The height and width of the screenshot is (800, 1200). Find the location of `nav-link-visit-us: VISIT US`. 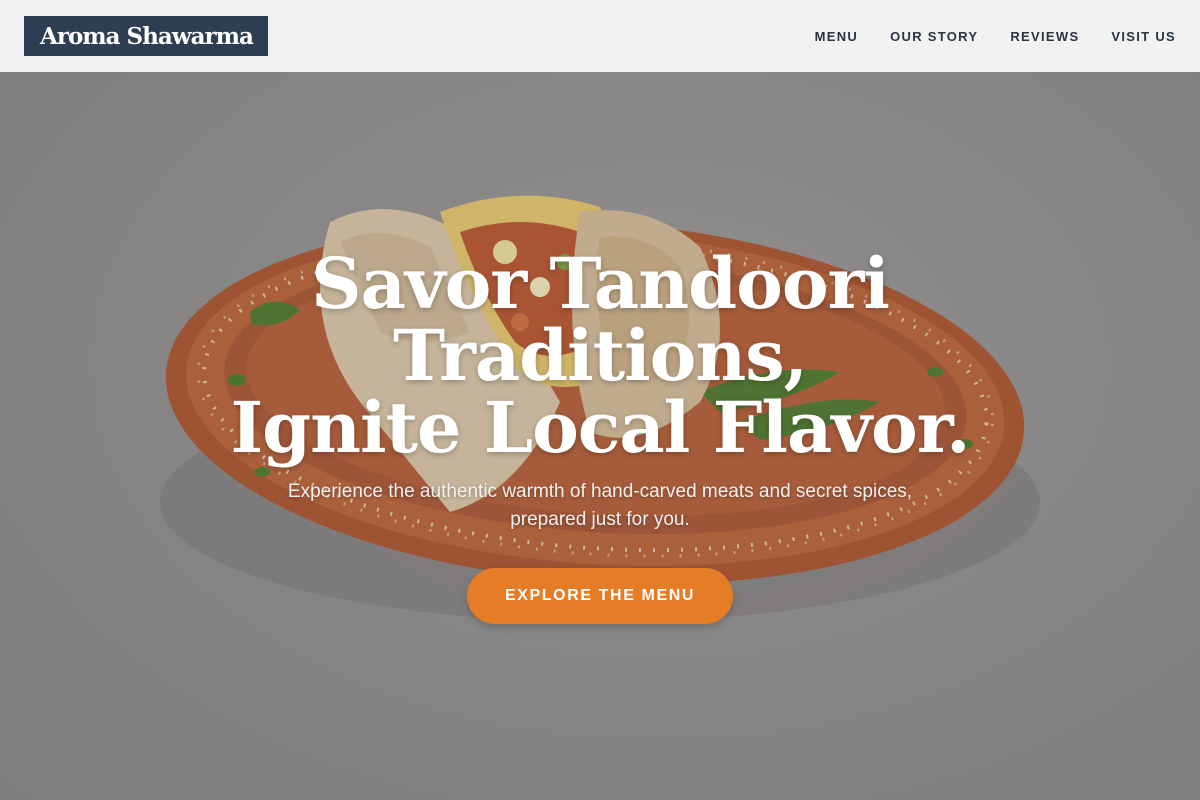

nav-link-visit-us: VISIT US is located at coordinates (1143, 36).